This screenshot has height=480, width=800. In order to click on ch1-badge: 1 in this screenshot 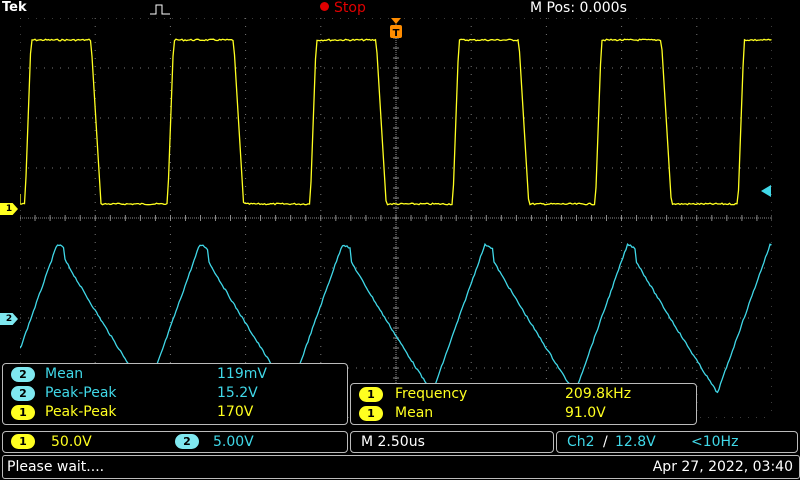, I will do `click(23, 441)`.